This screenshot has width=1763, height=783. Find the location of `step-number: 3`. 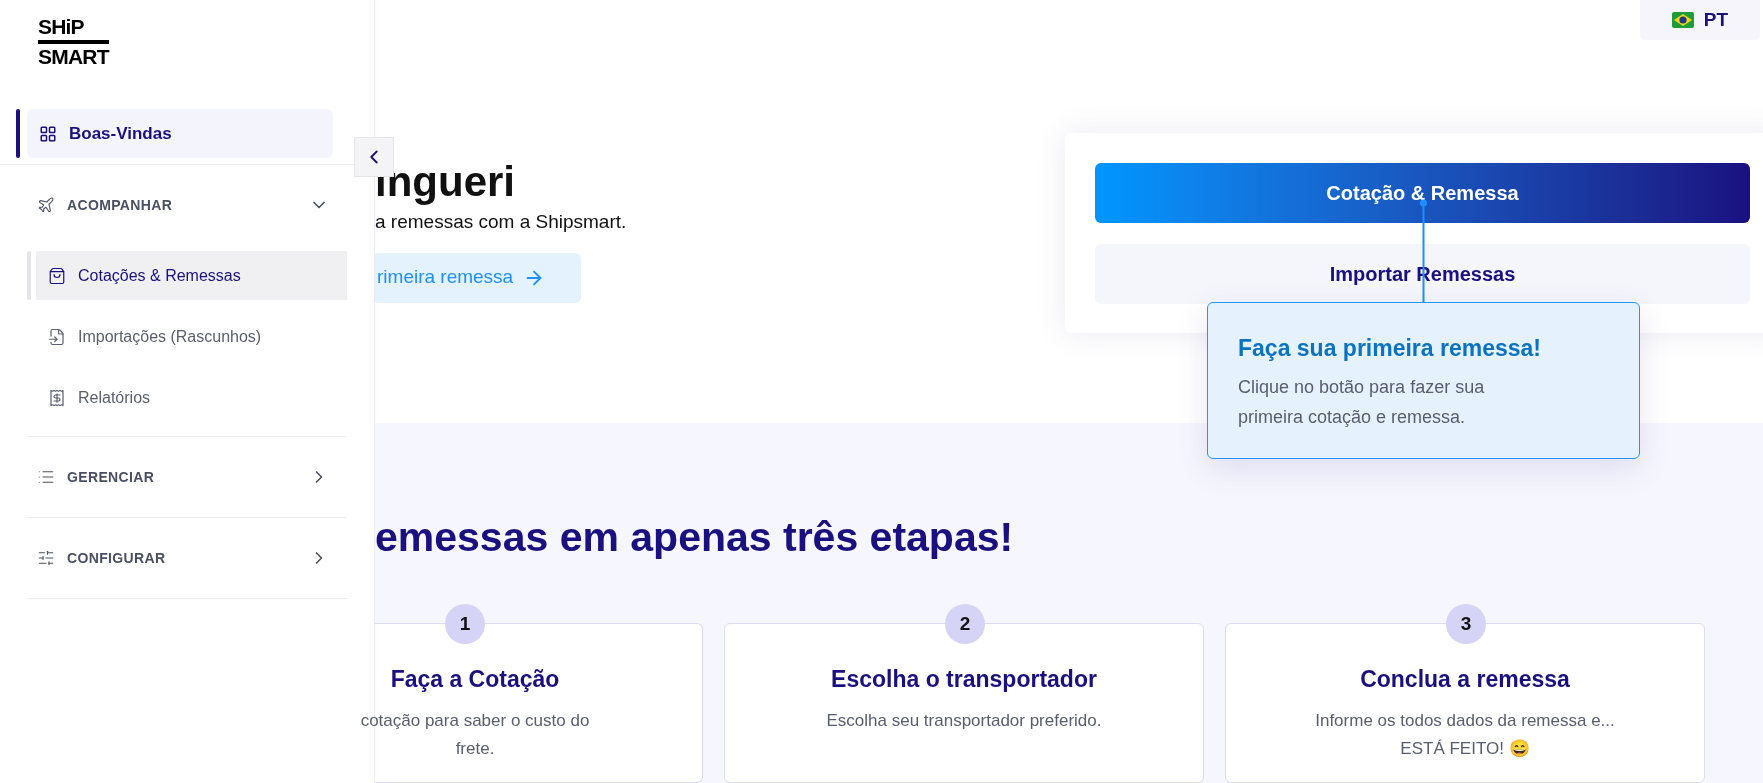

step-number: 3 is located at coordinates (1466, 624).